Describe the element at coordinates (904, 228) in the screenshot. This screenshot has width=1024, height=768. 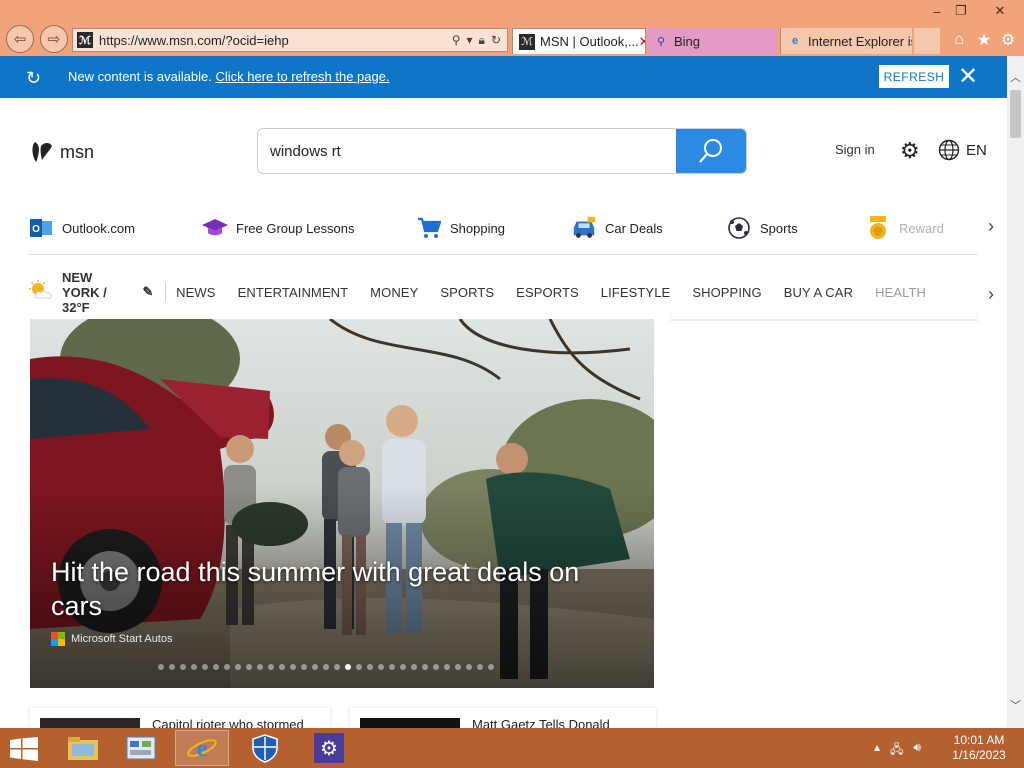
I see `quick-link-rewards: Reward` at that location.